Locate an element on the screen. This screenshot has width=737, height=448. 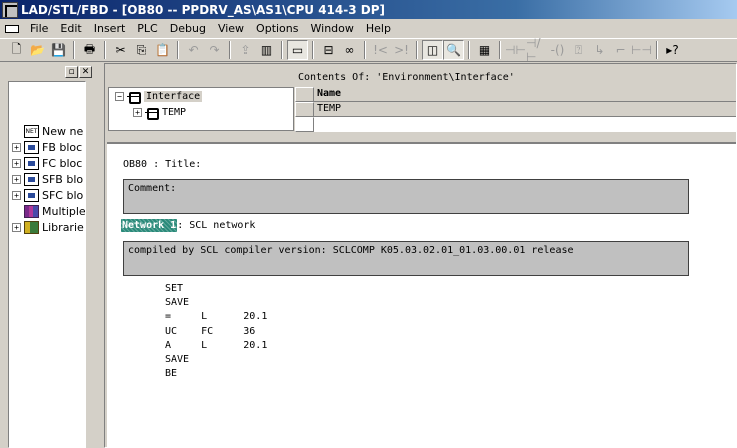
open-icon: 📂 is located at coordinates (37, 50).